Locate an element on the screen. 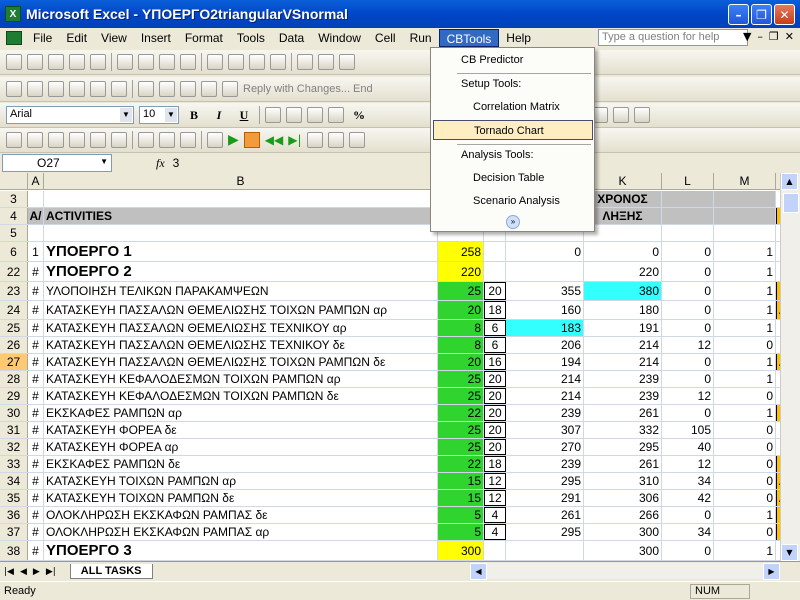 This screenshot has height=600, width=800. vertical-scrollbar: ▲ ▼ is located at coordinates (790, 367).